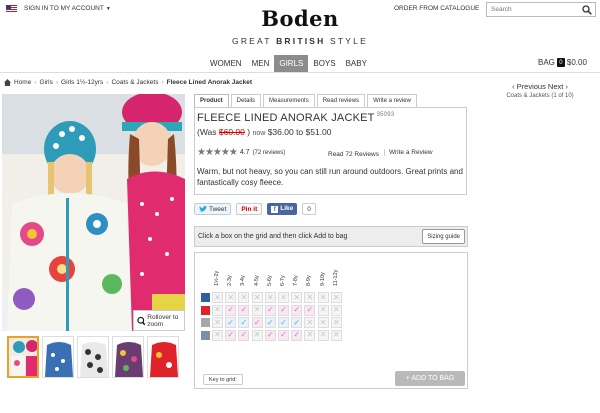 The height and width of the screenshot is (413, 600). Describe the element at coordinates (226, 63) in the screenshot. I see `nav-item-women: WOMEN` at that location.